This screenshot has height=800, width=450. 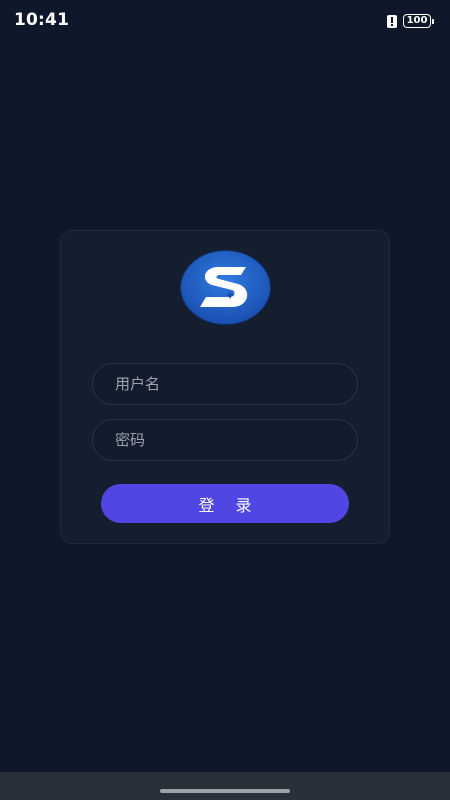 I want to click on battery-icon: 100, so click(x=418, y=21).